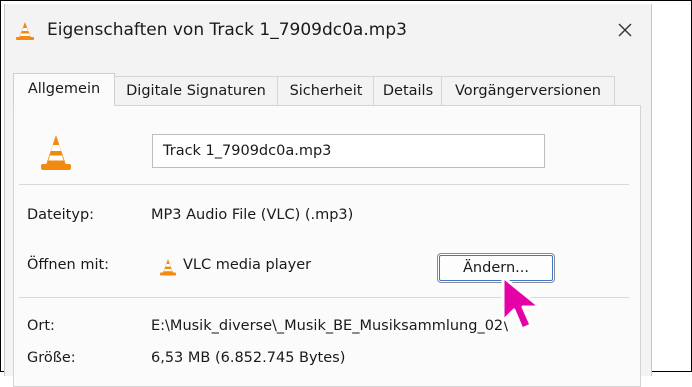 The height and width of the screenshot is (387, 692). I want to click on close-icon, so click(625, 30).